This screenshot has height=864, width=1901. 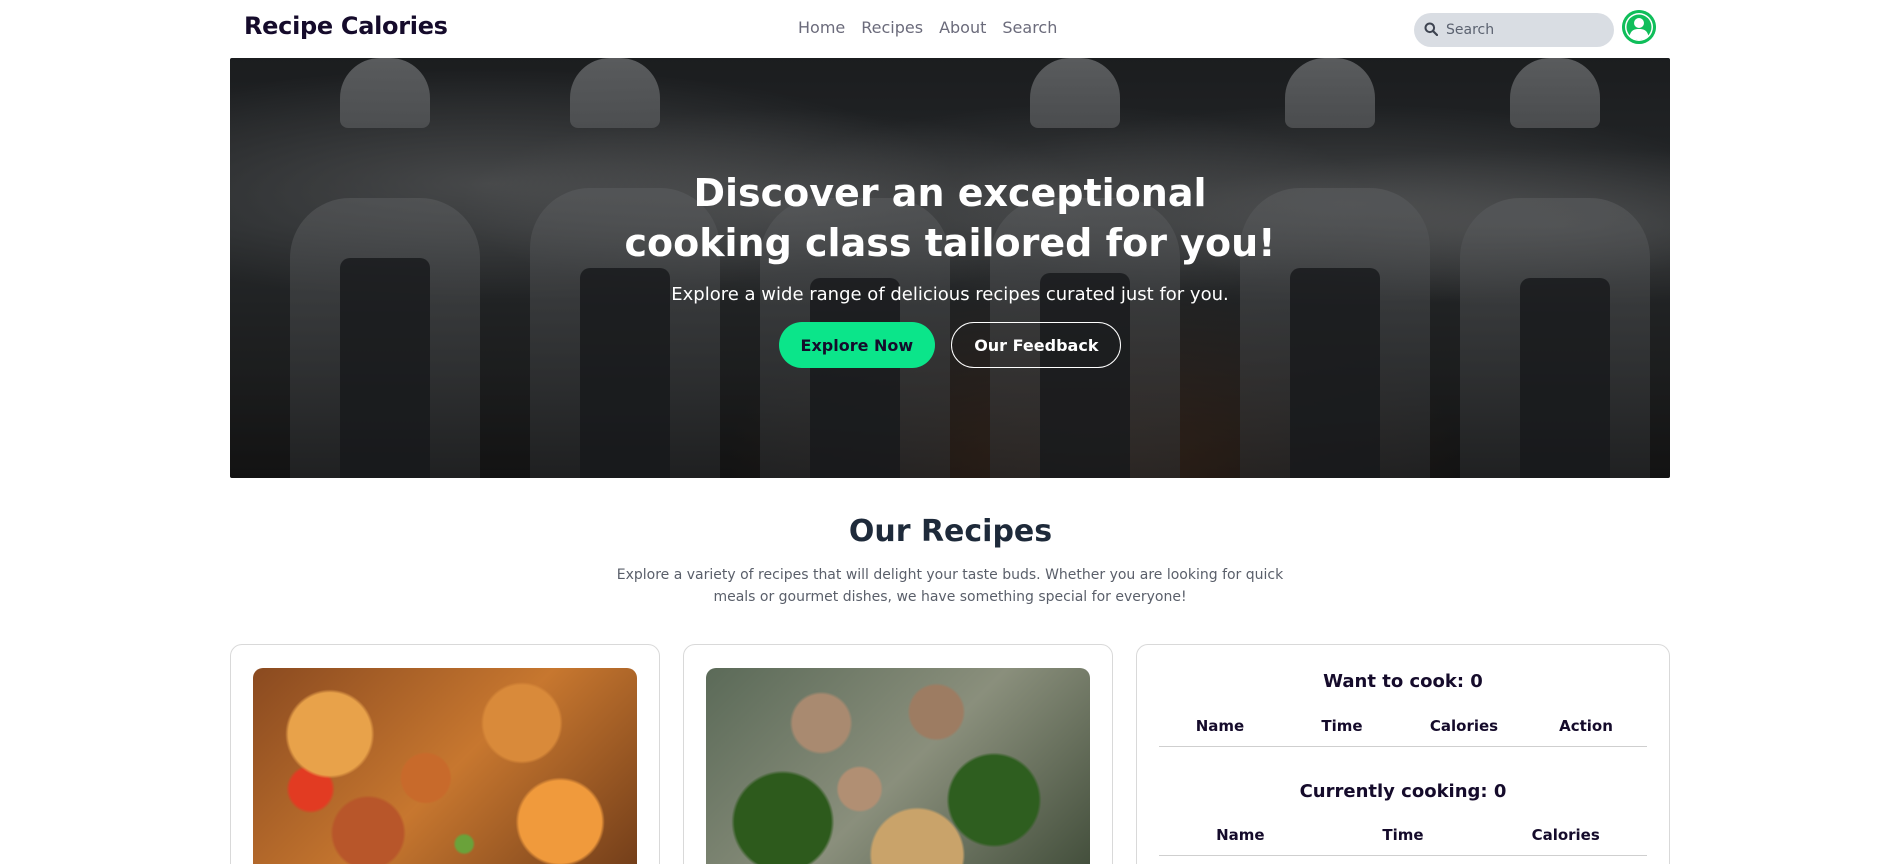 What do you see at coordinates (1029, 27) in the screenshot?
I see `nav-link-search: Search` at bounding box center [1029, 27].